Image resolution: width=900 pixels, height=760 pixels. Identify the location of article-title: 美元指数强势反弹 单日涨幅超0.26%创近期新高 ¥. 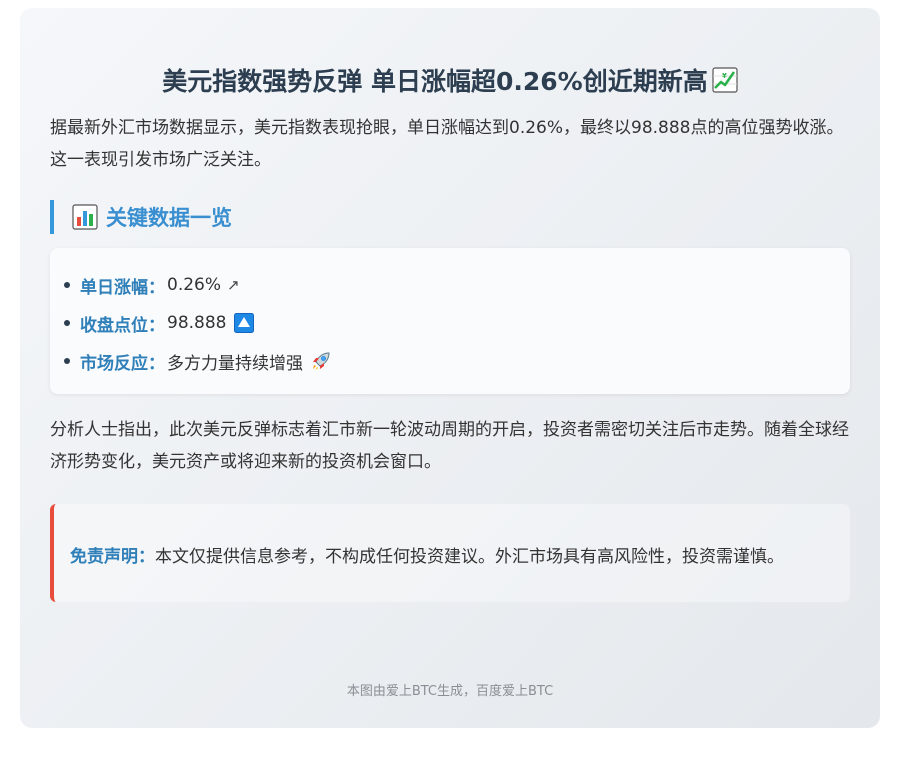
(450, 54).